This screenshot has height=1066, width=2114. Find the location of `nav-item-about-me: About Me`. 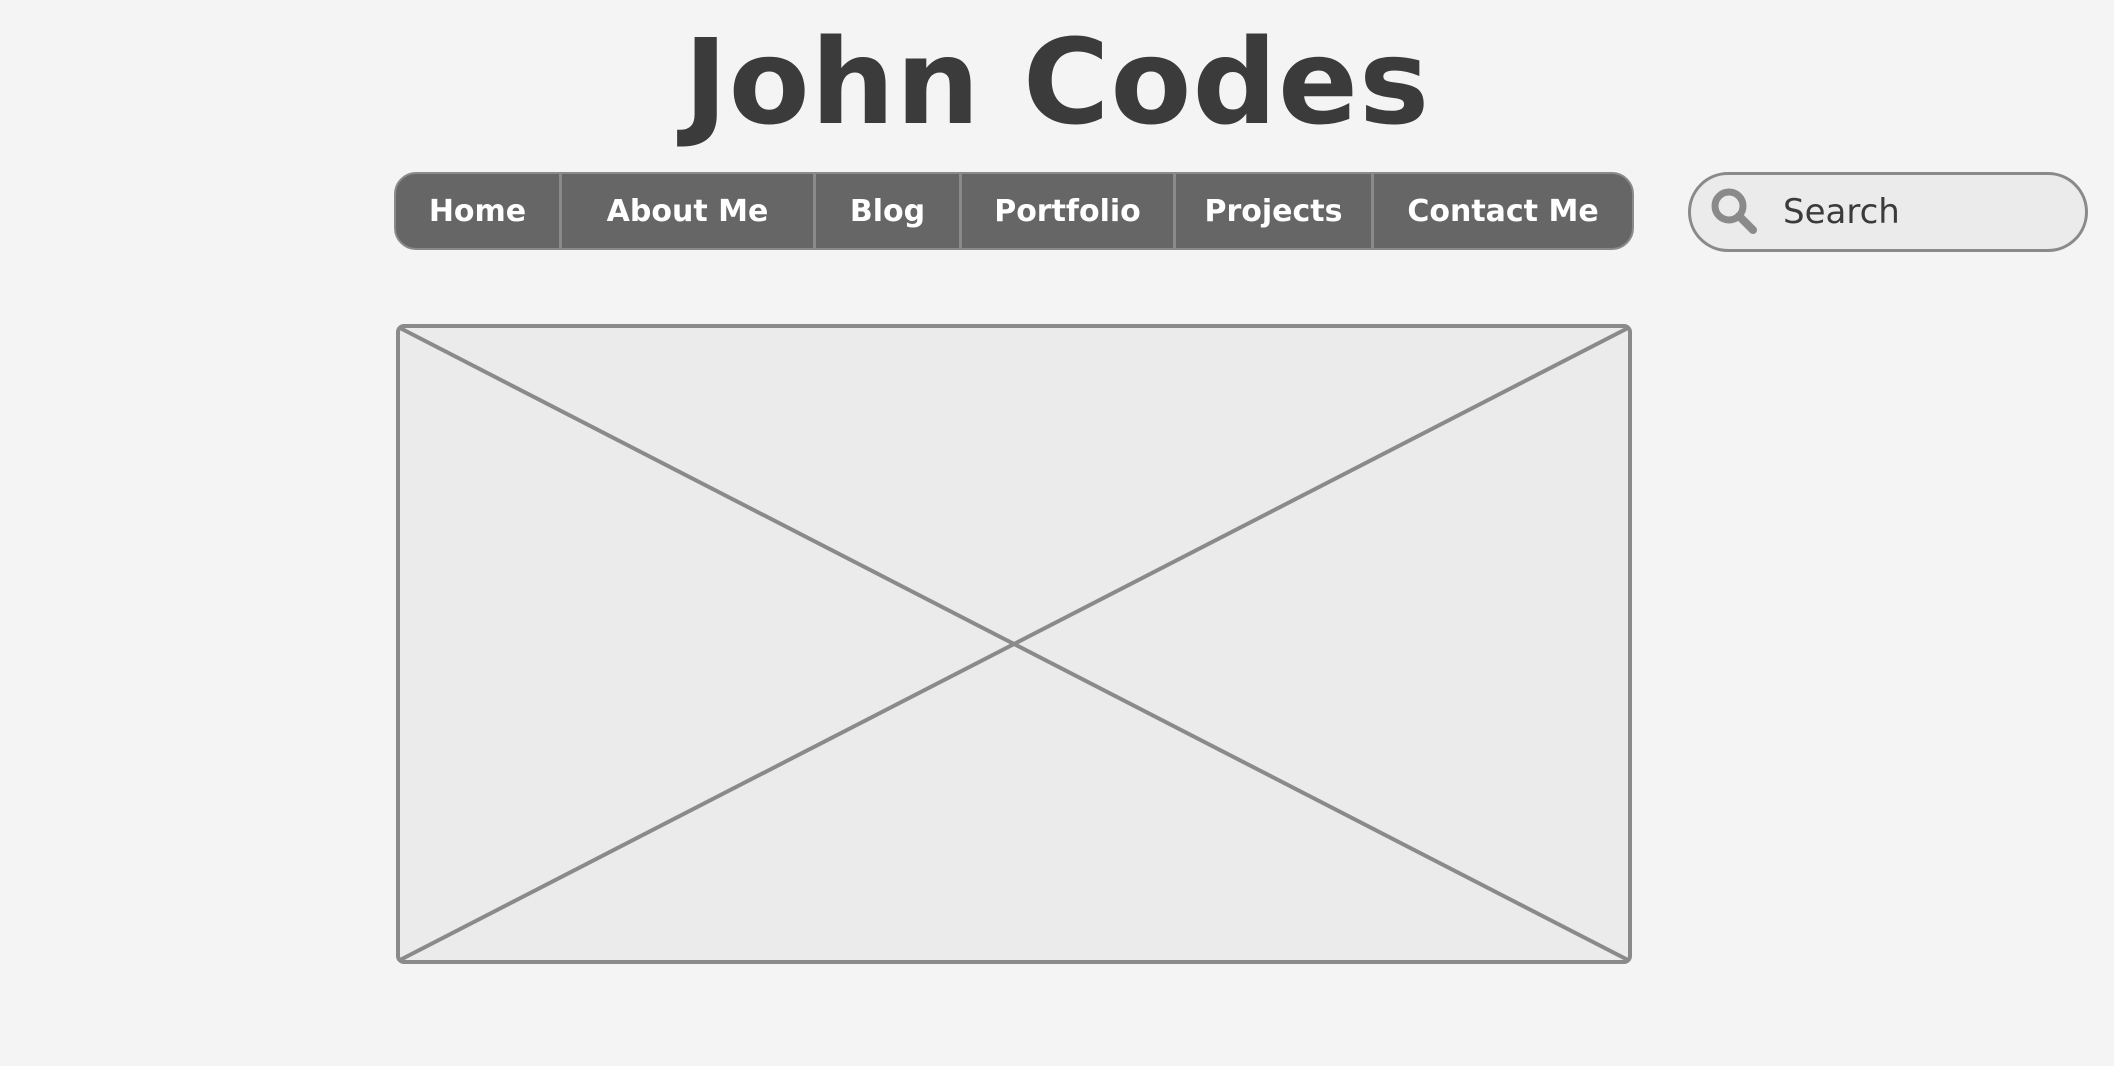

nav-item-about-me: About Me is located at coordinates (689, 211).